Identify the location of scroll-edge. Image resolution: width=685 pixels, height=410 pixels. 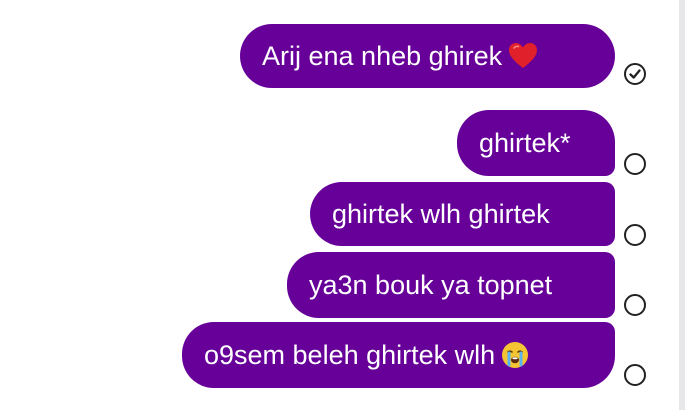
(682, 205).